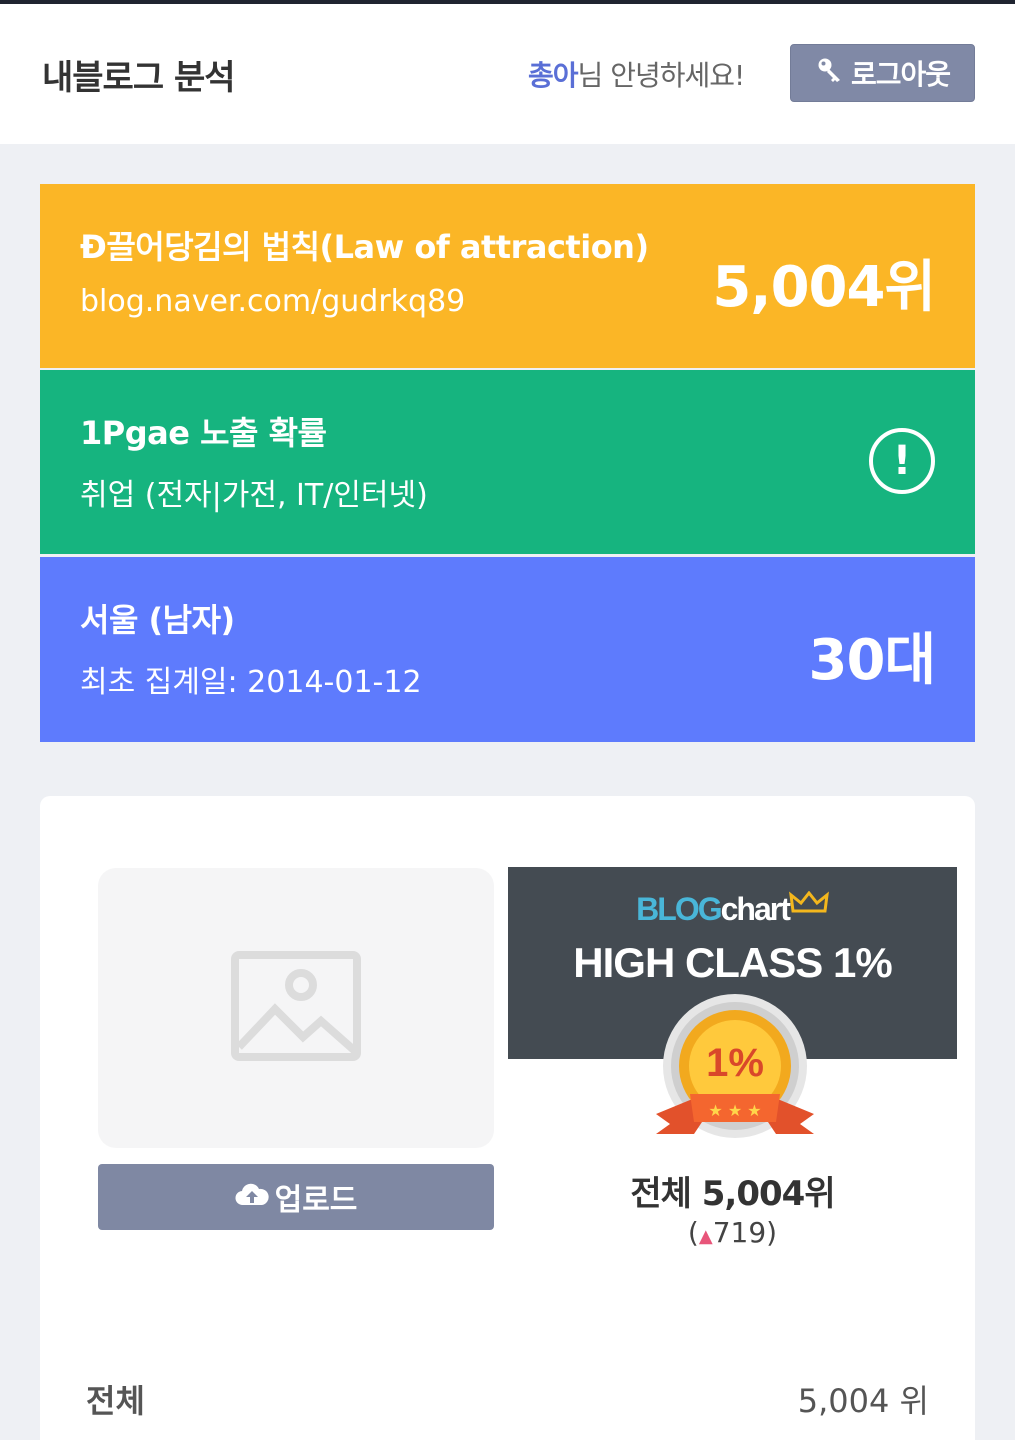 The image size is (1015, 1440). Describe the element at coordinates (824, 287) in the screenshot. I see `blog-rank: 5,004위` at that location.